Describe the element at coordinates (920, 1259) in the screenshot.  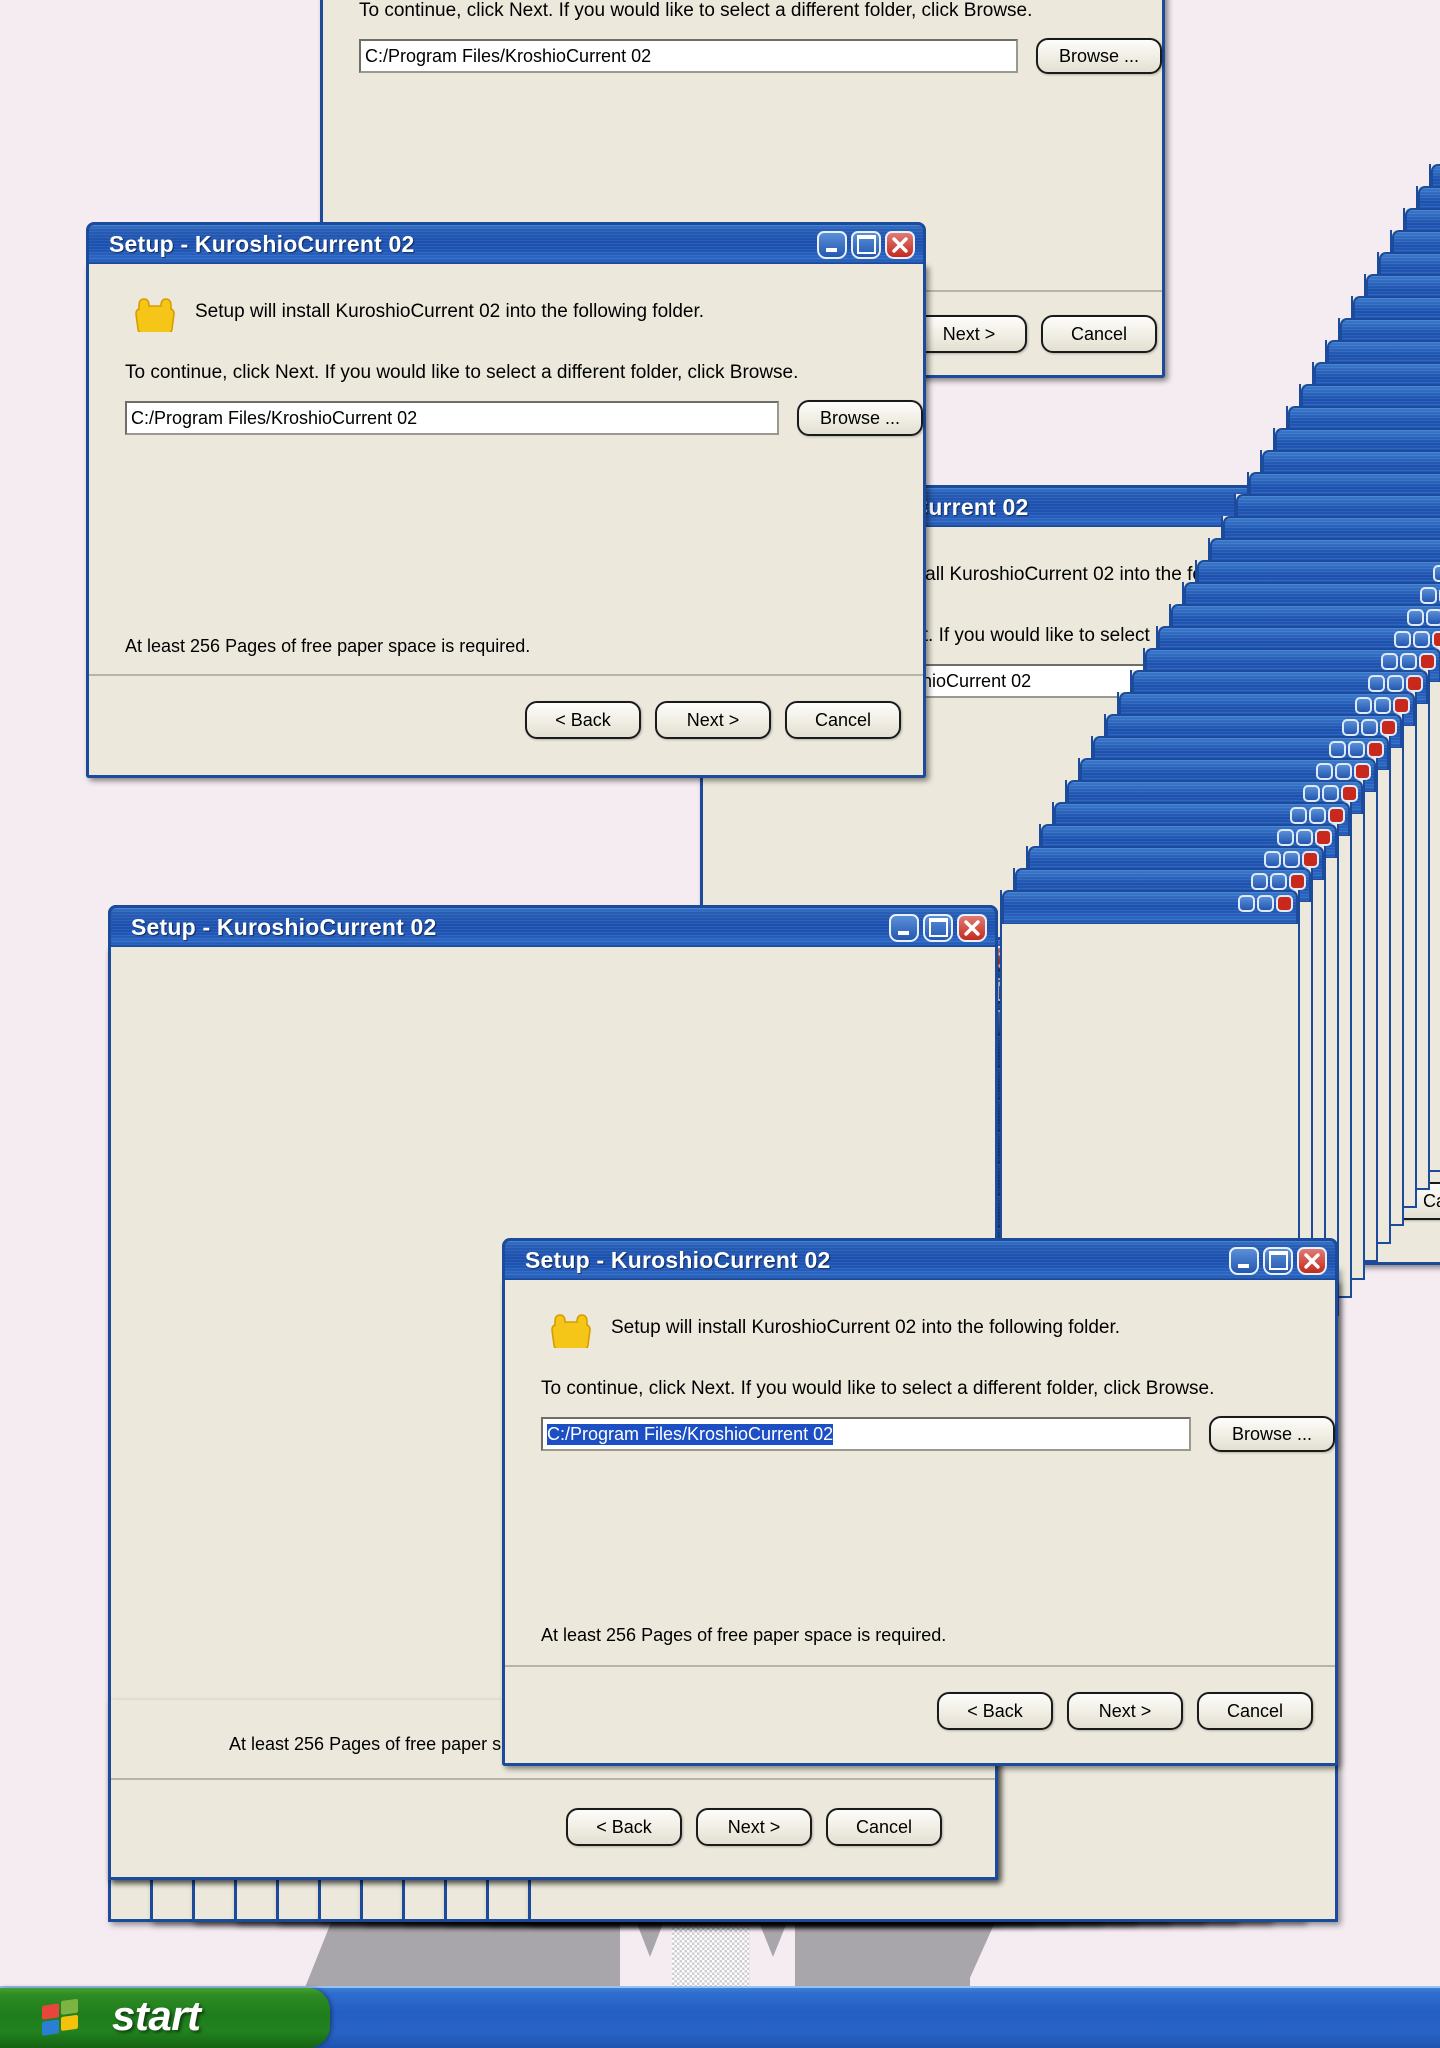
I see `titlebar-front: Setup - KuroshioCurrent 02` at that location.